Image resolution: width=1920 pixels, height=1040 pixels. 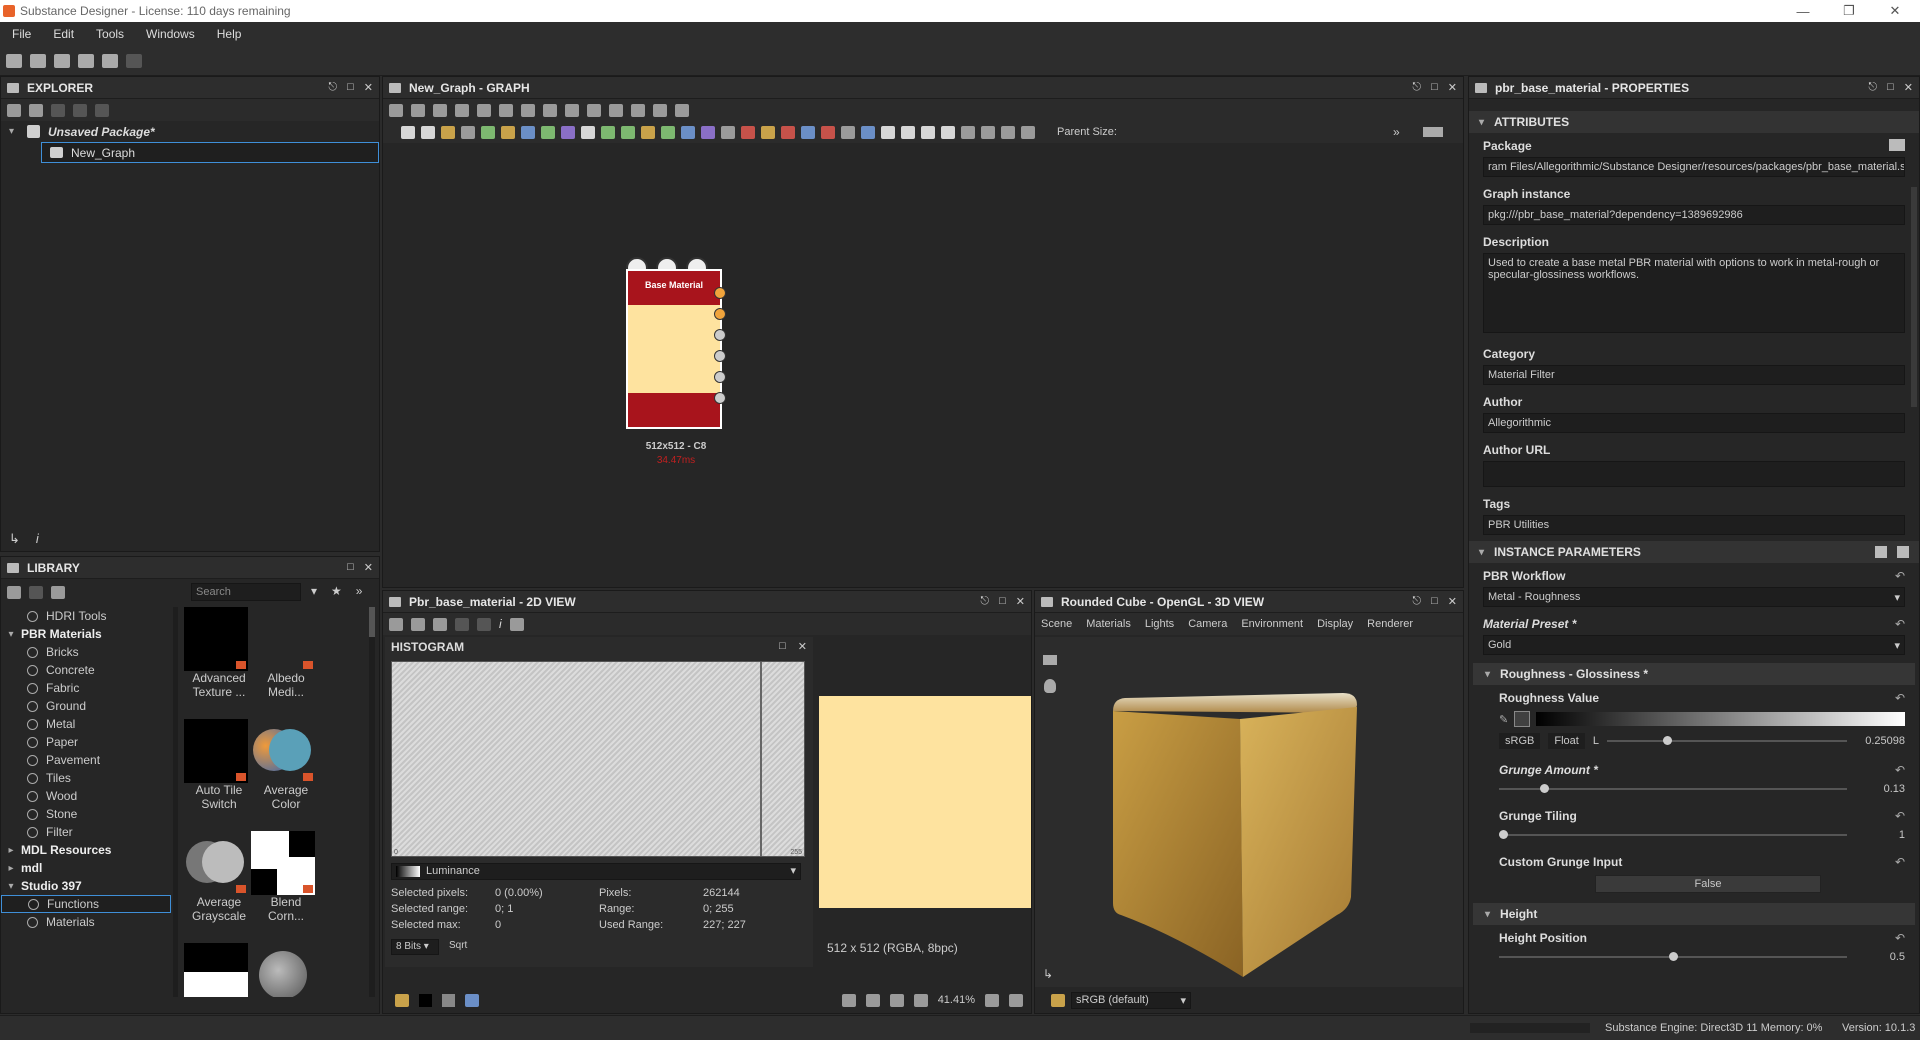 What do you see at coordinates (402, 1000) in the screenshot?
I see `layers-icon` at bounding box center [402, 1000].